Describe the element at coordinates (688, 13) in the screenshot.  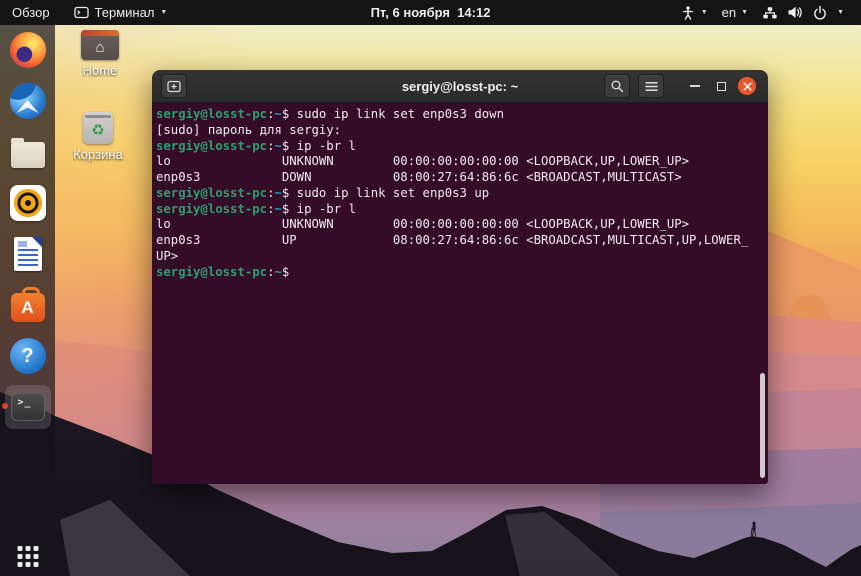
I see `accessibility-icon` at that location.